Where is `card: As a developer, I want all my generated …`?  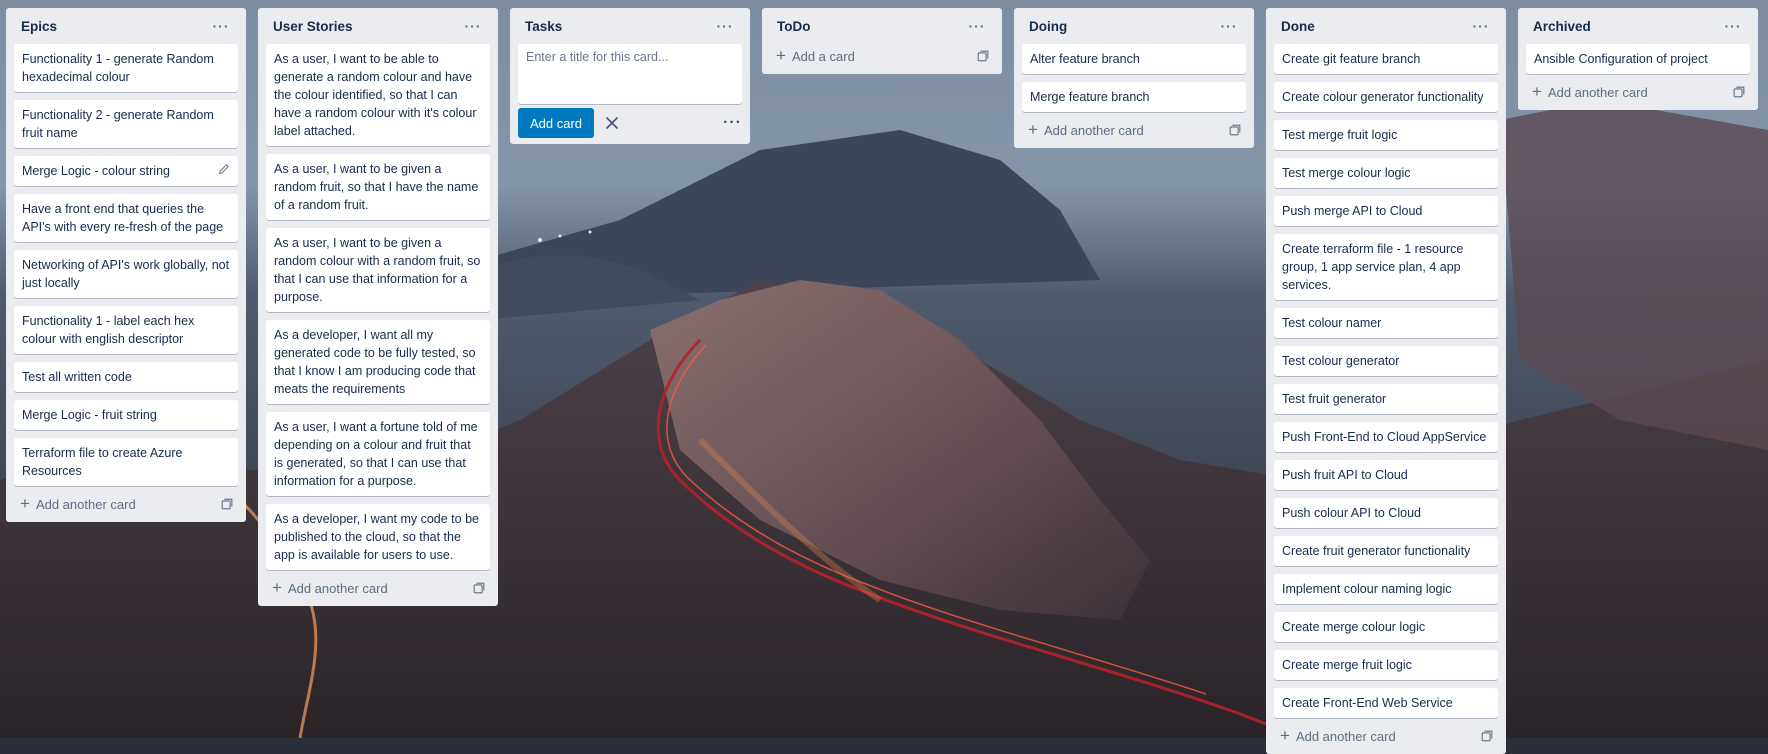
card: As a developer, I want all my generated … is located at coordinates (378, 362).